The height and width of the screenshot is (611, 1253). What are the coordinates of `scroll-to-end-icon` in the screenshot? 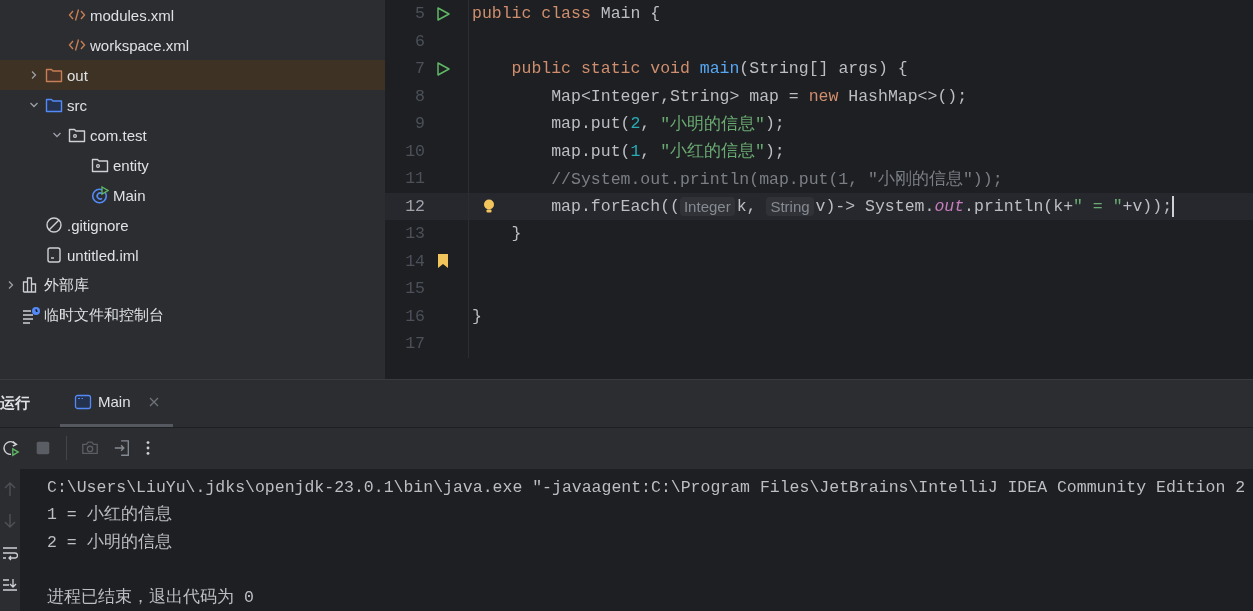 It's located at (10, 584).